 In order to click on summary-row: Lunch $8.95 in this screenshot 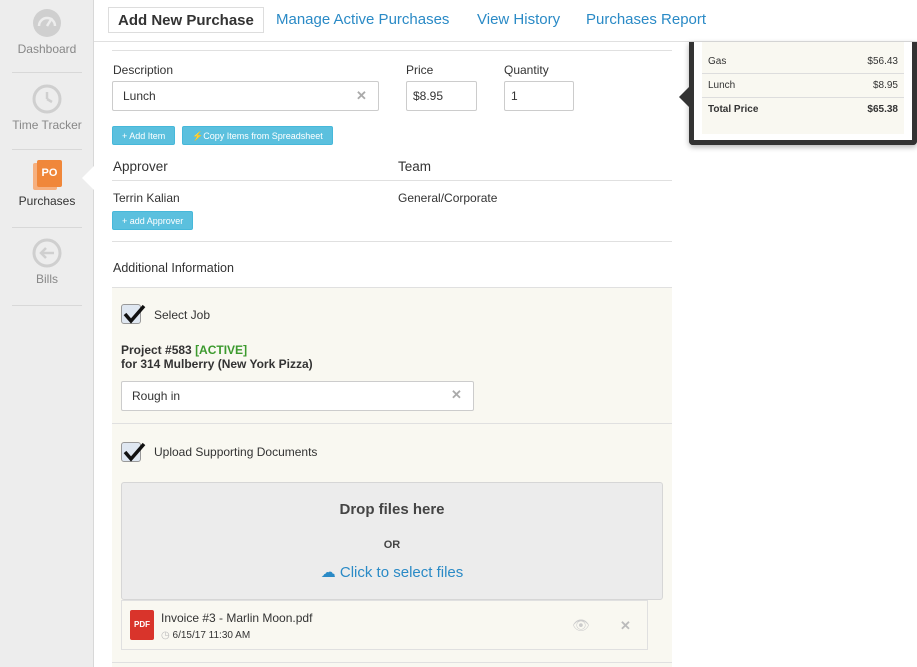, I will do `click(803, 86)`.